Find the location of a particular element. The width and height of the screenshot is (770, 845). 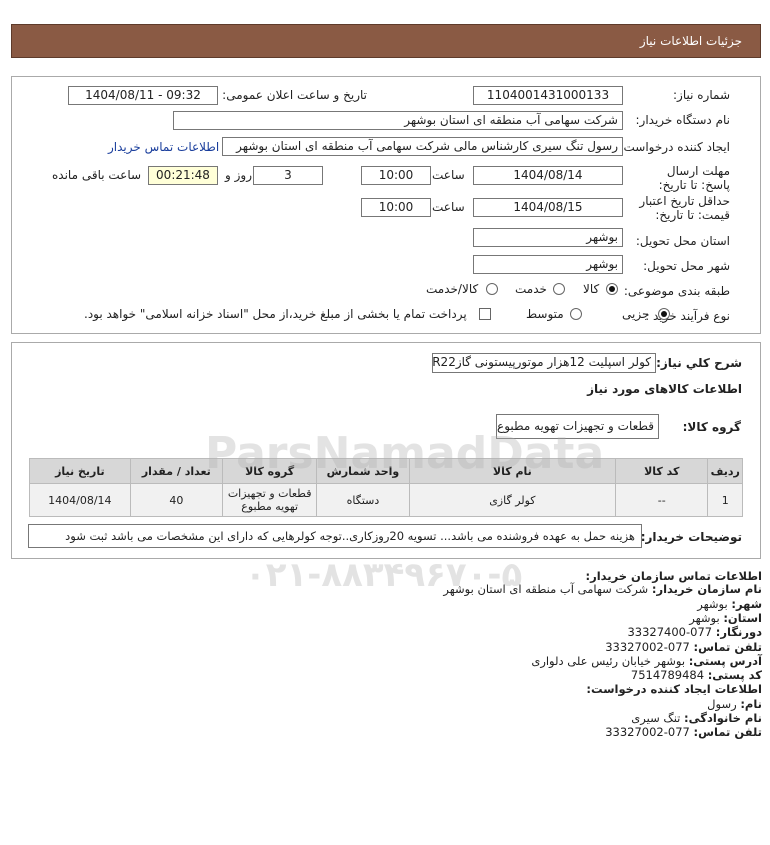

deadline-time-label: ساعت is located at coordinates (448, 175).